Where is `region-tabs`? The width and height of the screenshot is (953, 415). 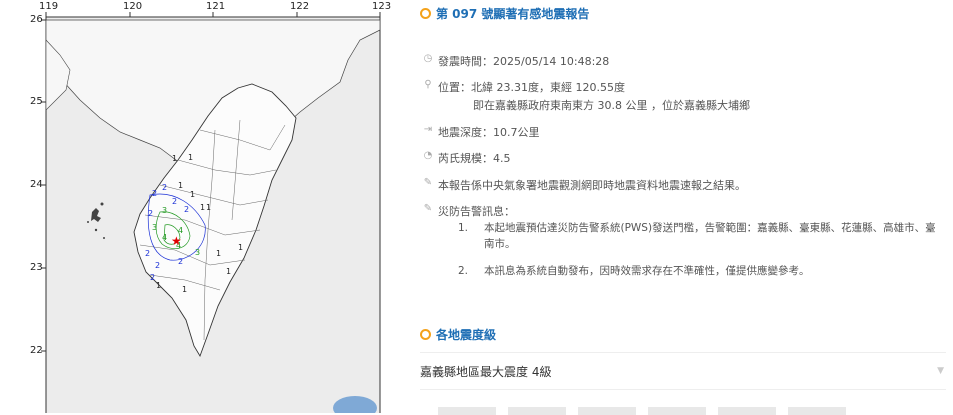
region-tabs is located at coordinates (642, 411).